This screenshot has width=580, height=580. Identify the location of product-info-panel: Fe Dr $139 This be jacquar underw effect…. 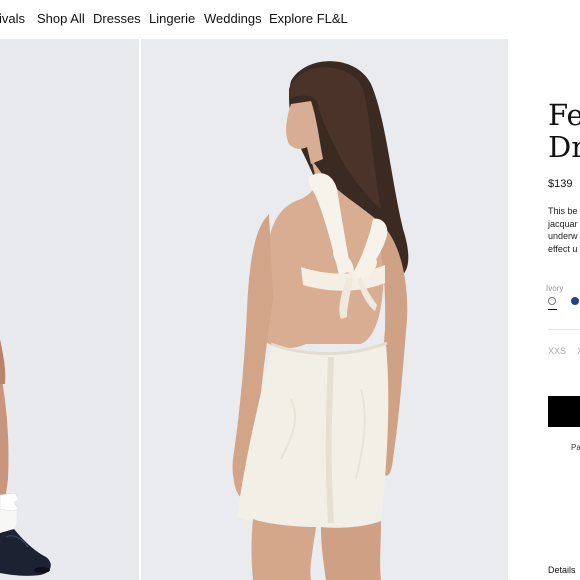
(544, 309).